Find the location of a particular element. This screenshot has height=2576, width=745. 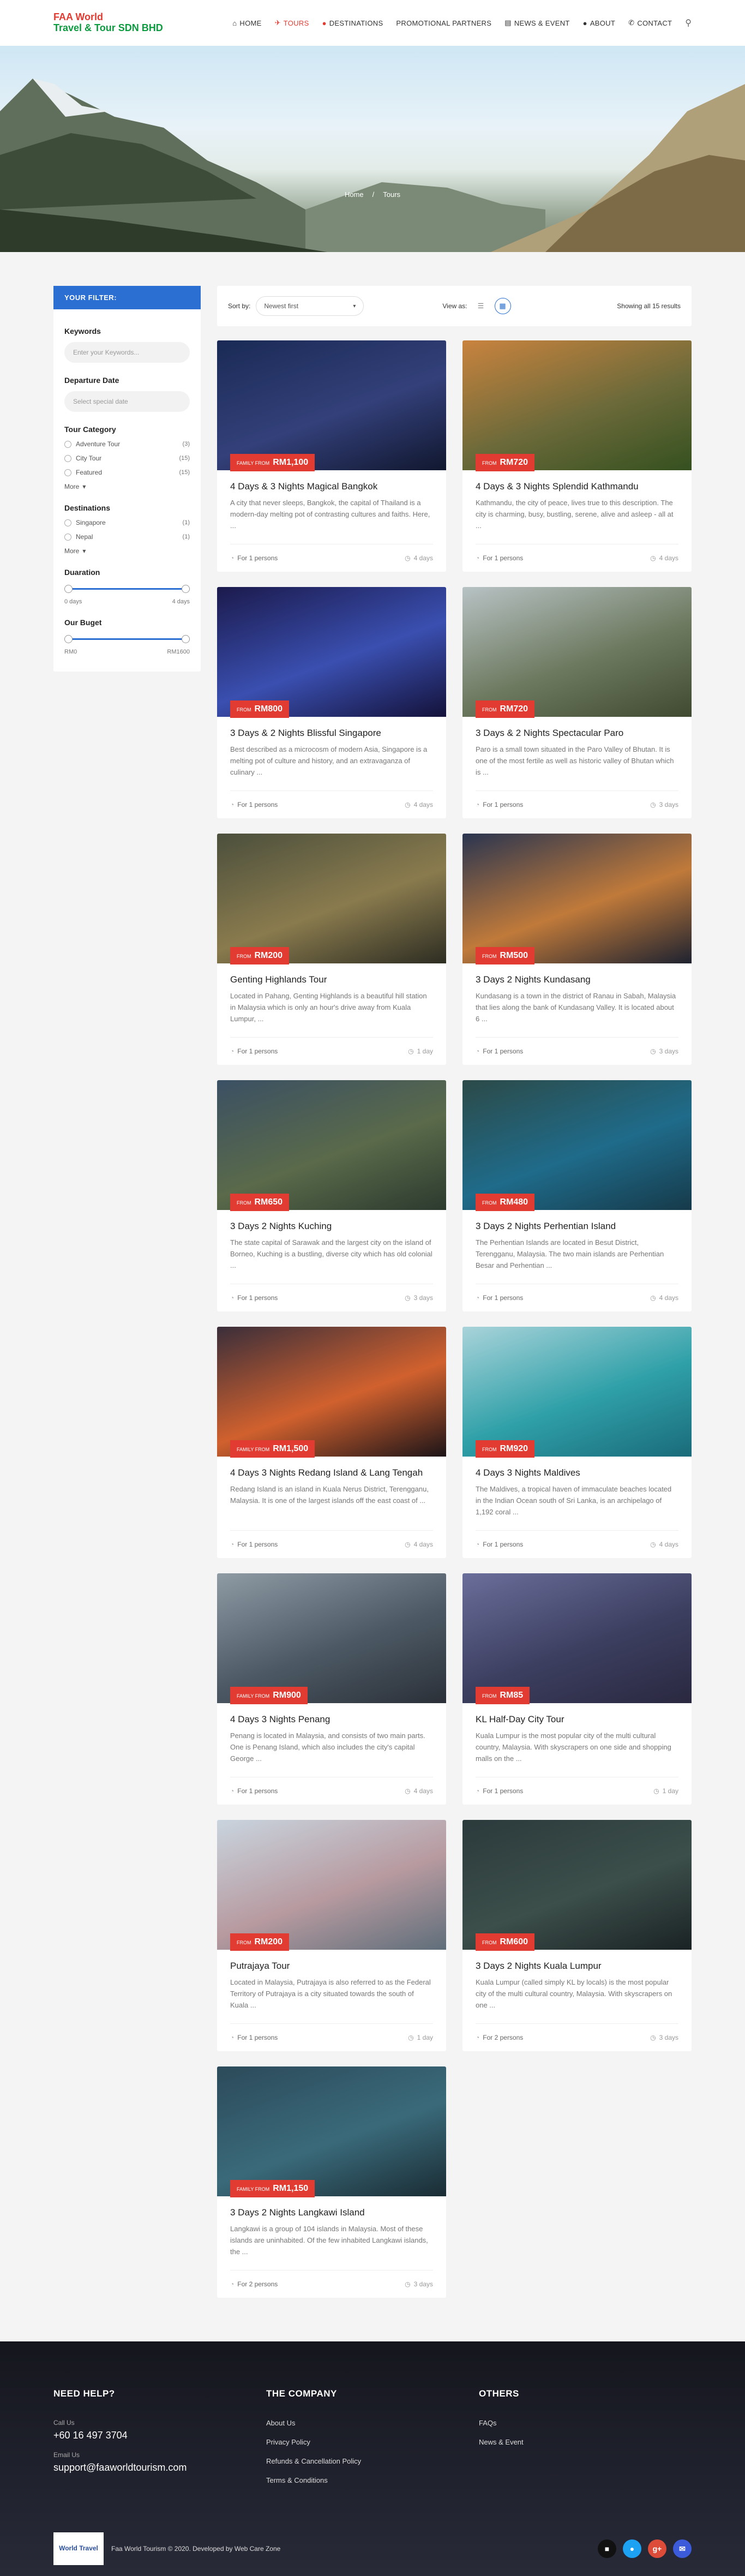

nav-about: ● ABOUT is located at coordinates (599, 23).